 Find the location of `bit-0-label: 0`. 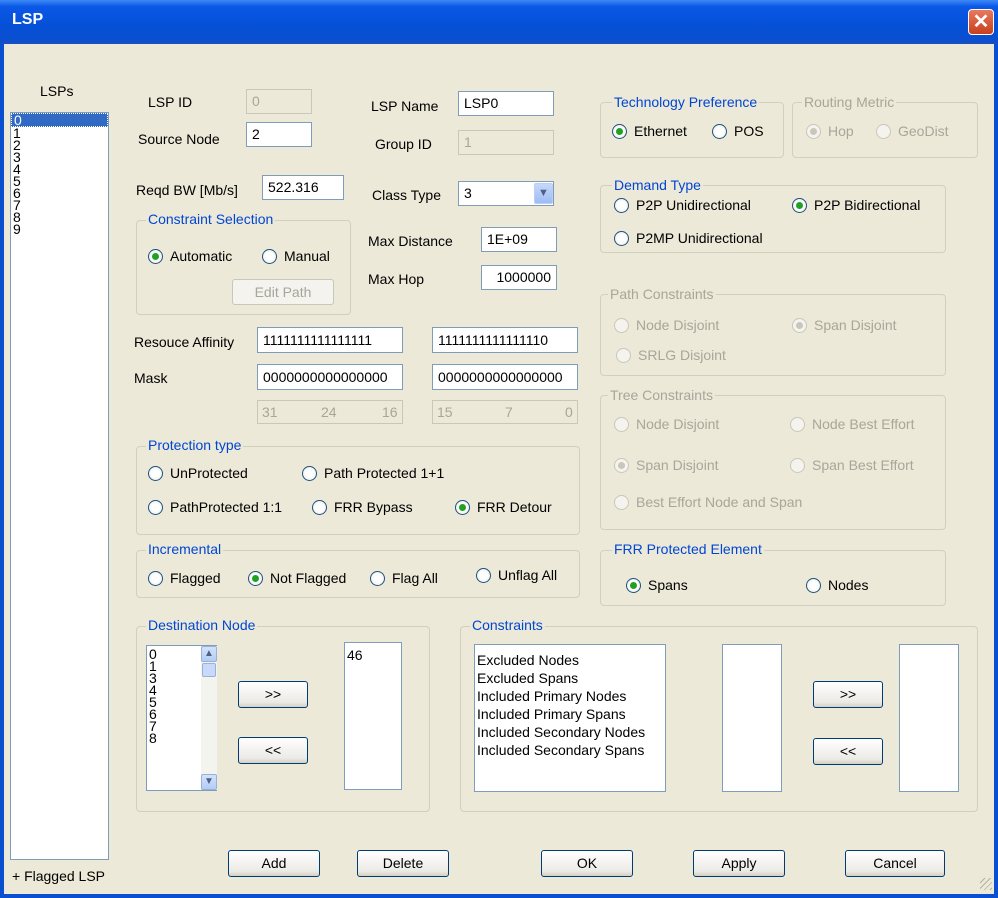

bit-0-label: 0 is located at coordinates (569, 412).